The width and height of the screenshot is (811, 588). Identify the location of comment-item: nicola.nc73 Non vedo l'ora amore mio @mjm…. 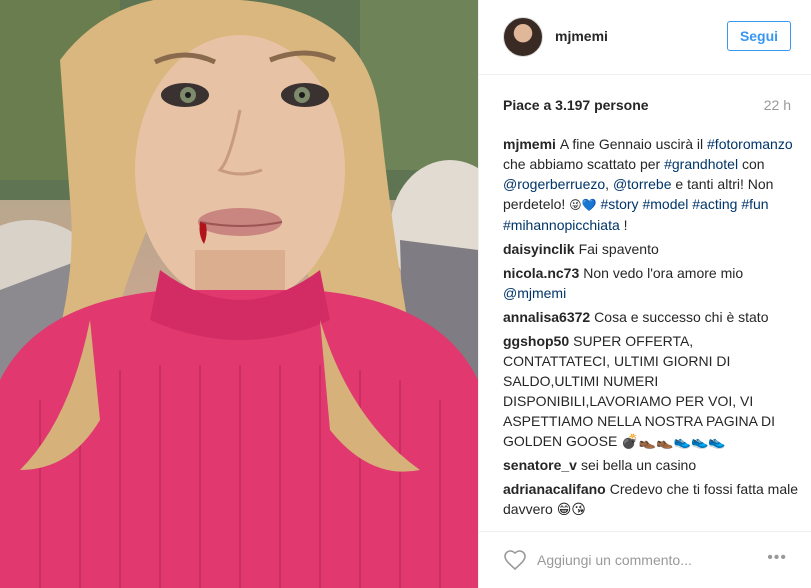
(653, 283).